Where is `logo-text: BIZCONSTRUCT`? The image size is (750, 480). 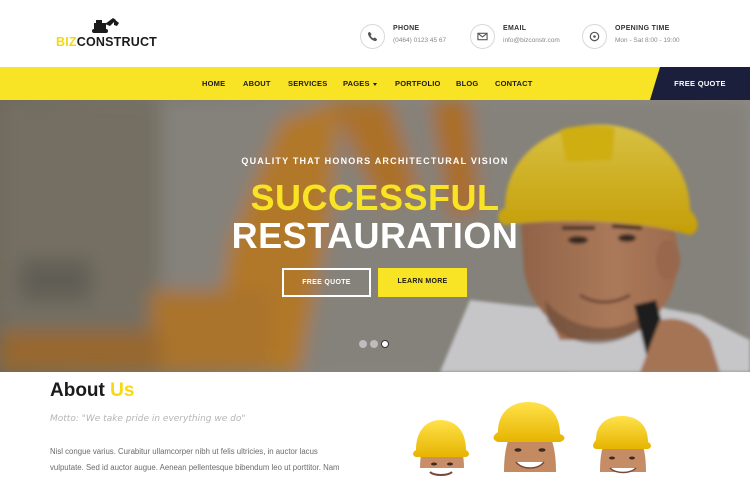
logo-text: BIZCONSTRUCT is located at coordinates (106, 42).